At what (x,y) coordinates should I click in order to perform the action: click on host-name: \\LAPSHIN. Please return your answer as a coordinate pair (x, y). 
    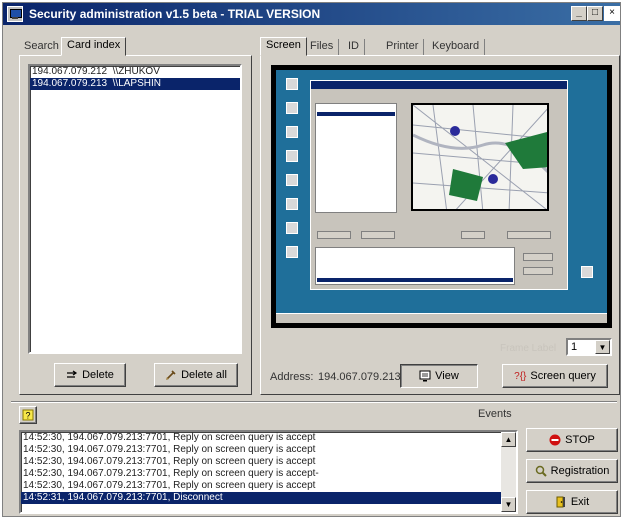
    Looking at the image, I should click on (136, 83).